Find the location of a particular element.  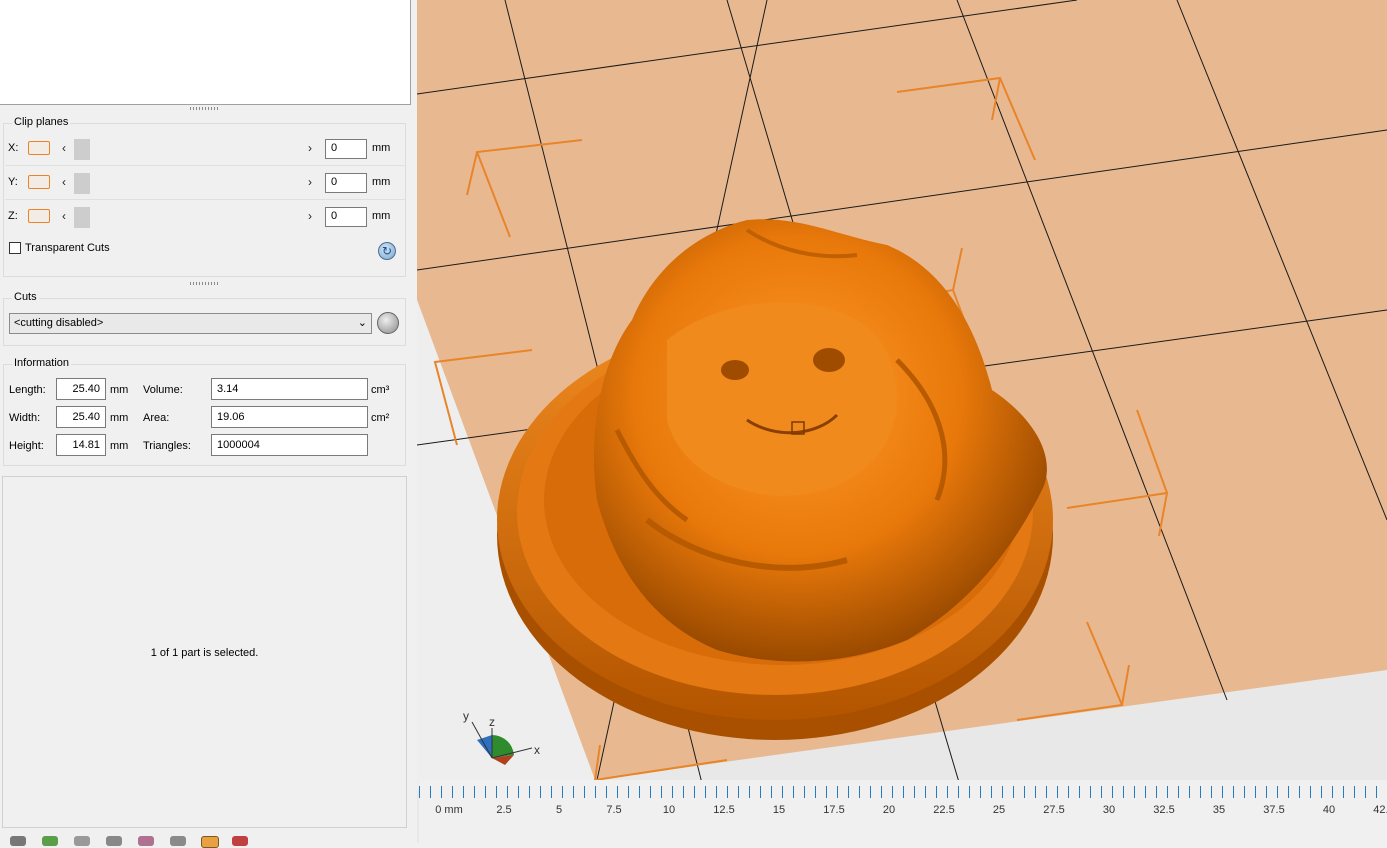

ruler-label: 20 is located at coordinates (889, 810).